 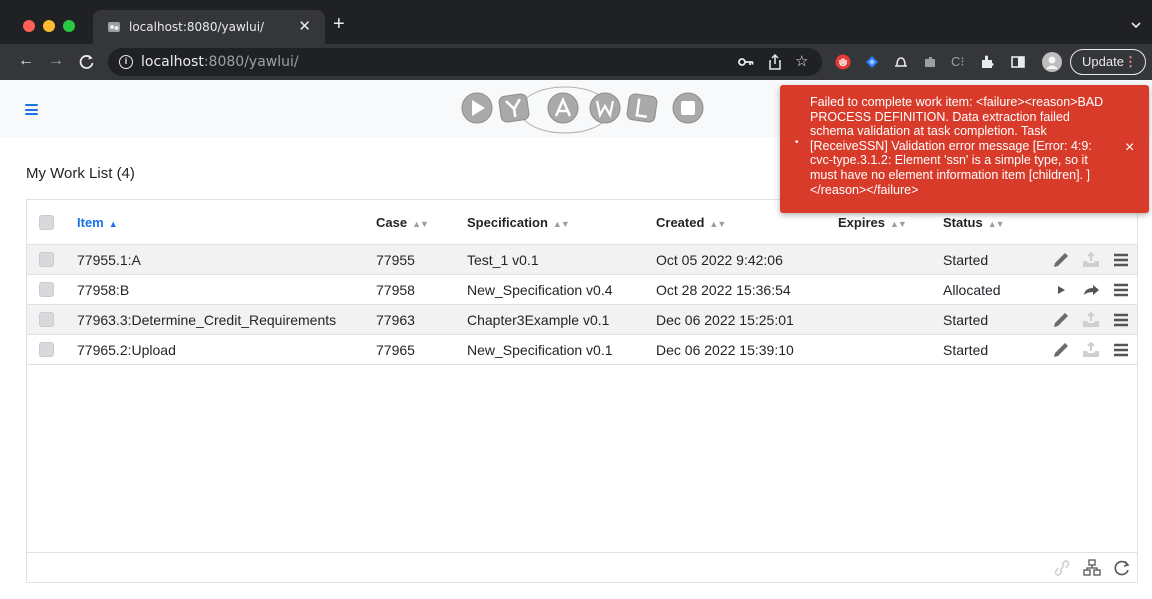 I want to click on specification-cell: New_Specification v0.4, so click(x=540, y=290).